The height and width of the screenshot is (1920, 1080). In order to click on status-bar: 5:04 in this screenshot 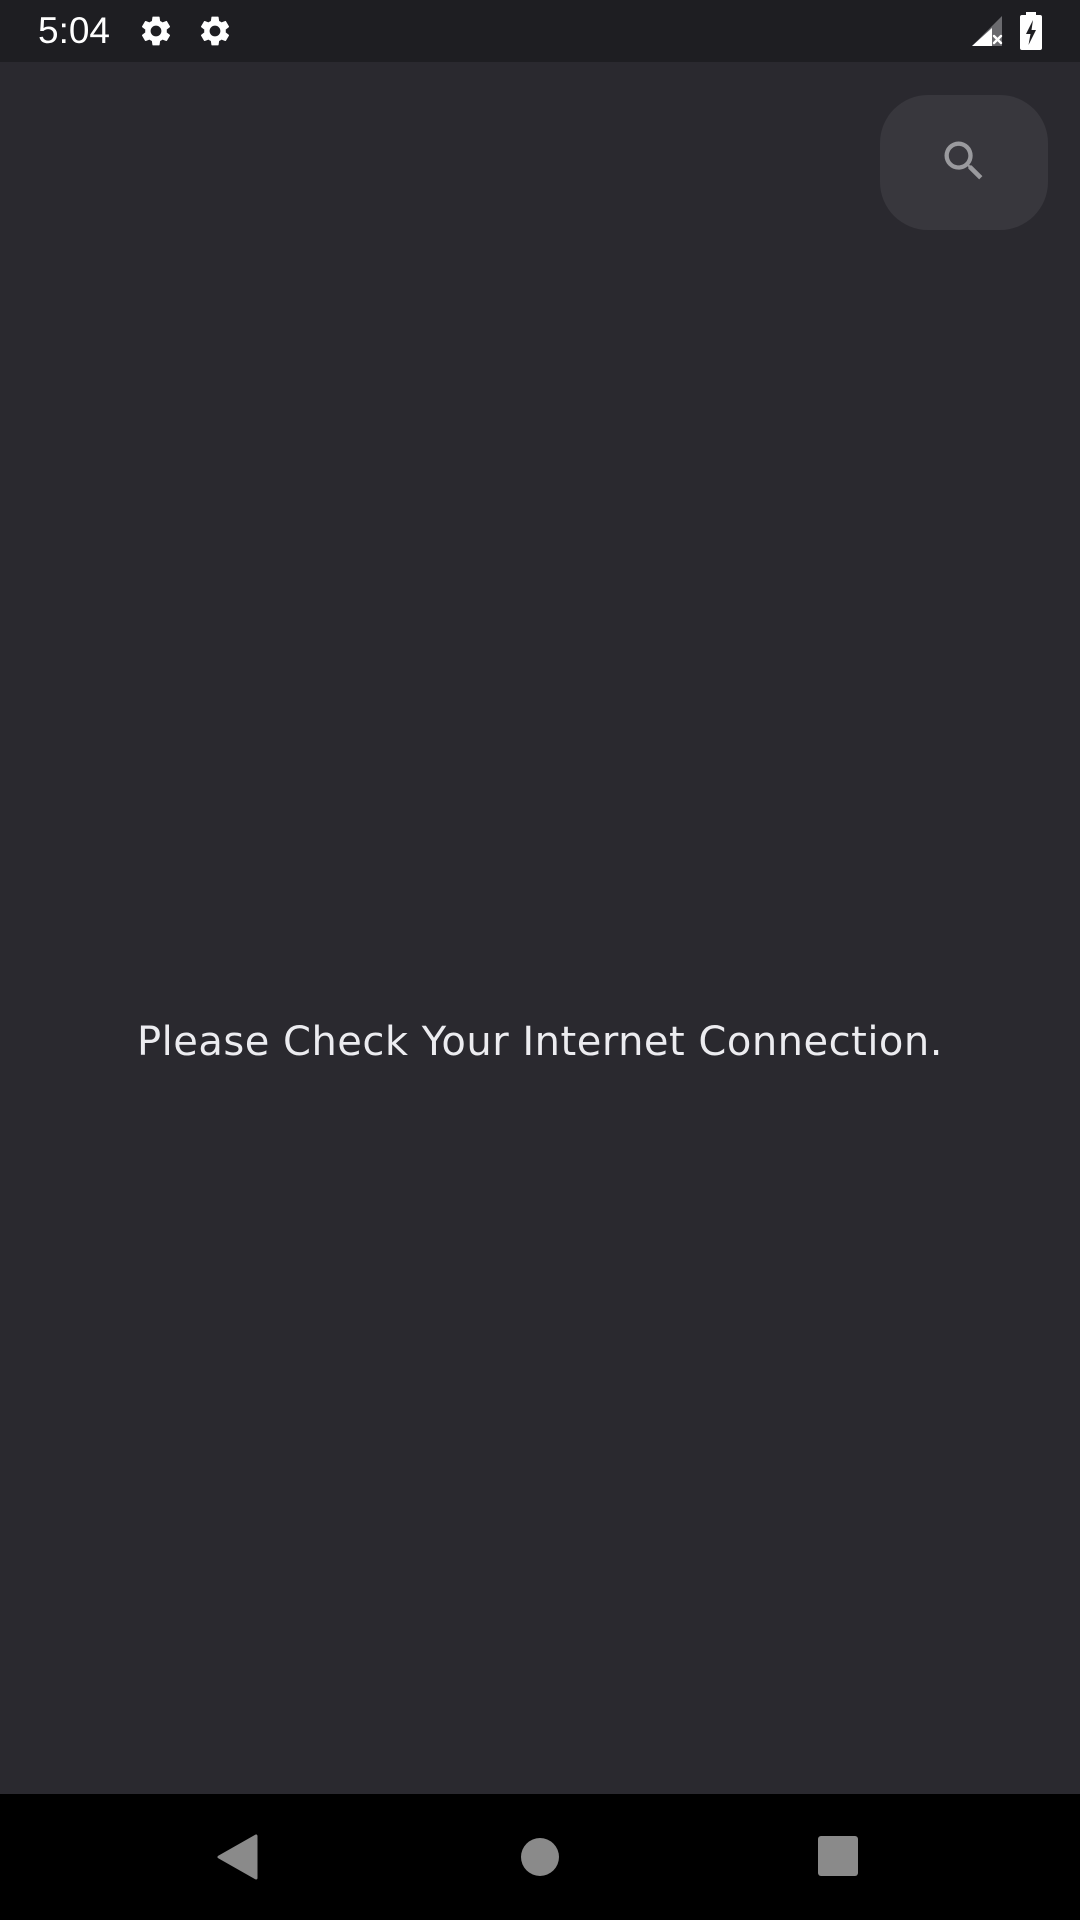, I will do `click(540, 31)`.